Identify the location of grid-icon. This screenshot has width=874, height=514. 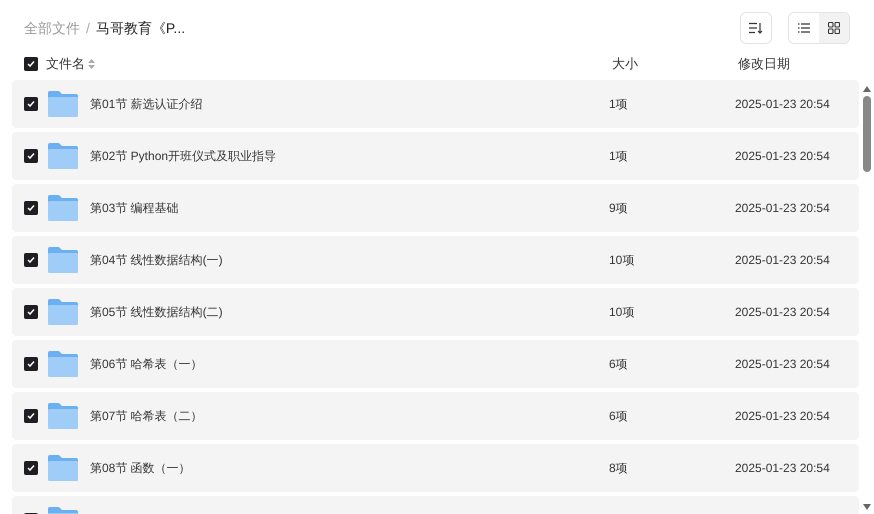
(834, 28).